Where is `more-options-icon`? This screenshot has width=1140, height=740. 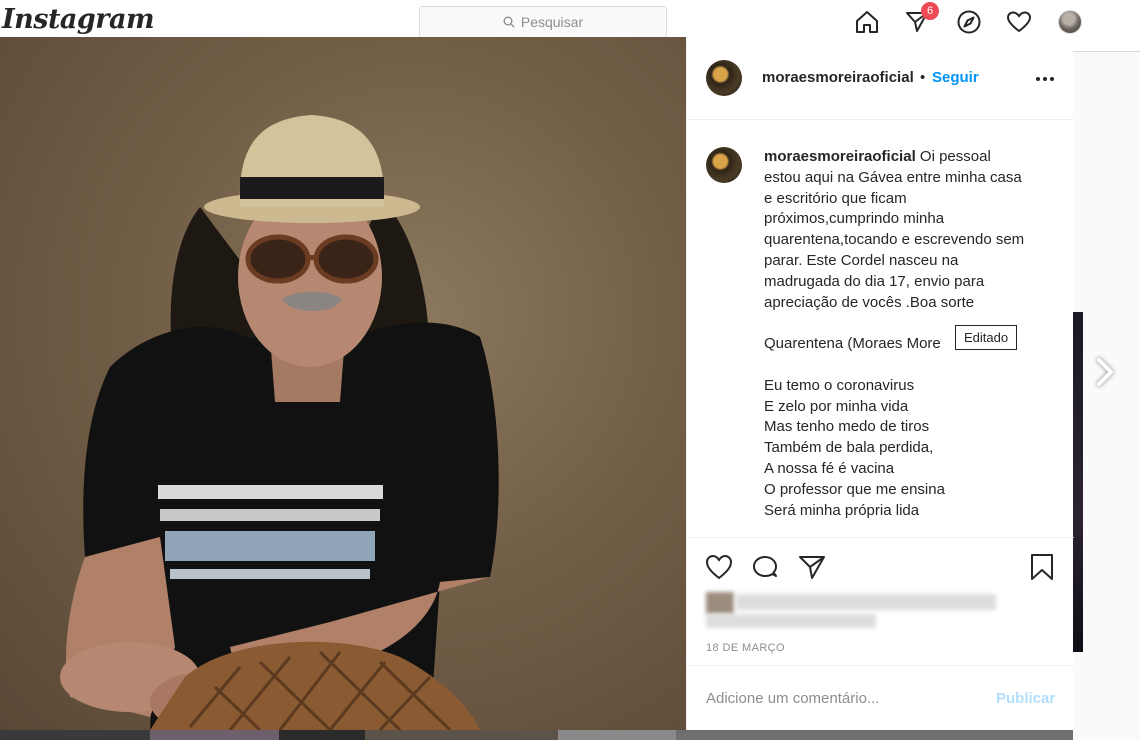
more-options-icon is located at coordinates (1045, 79).